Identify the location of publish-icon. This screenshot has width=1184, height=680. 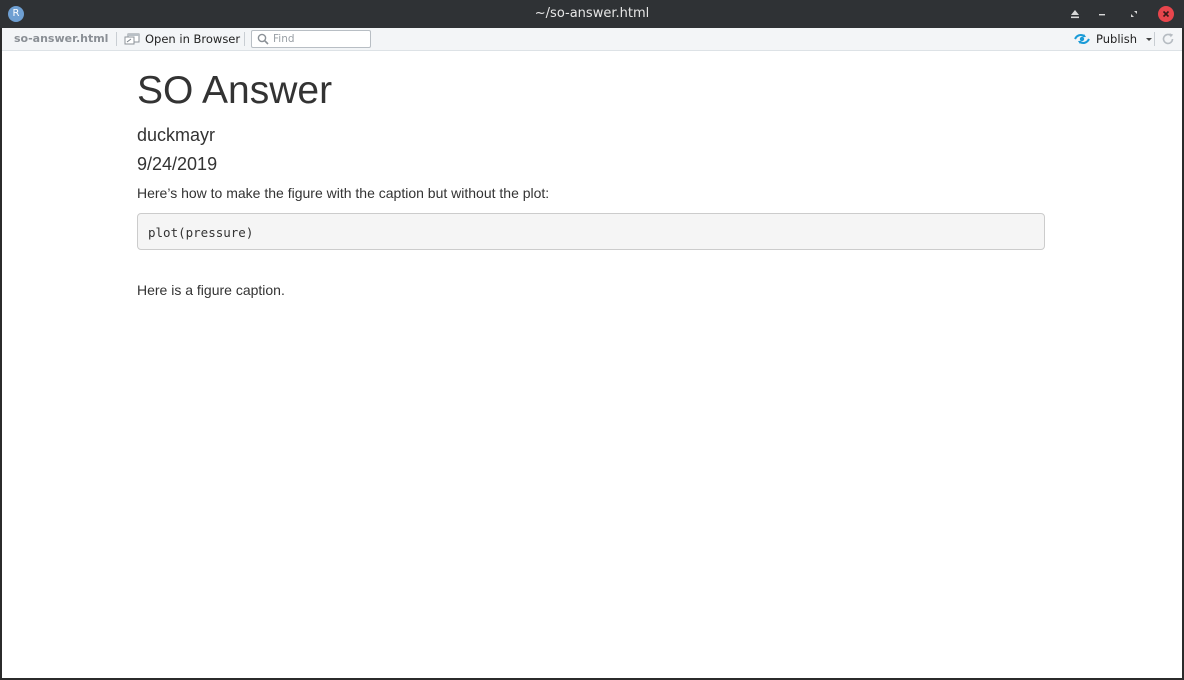
(1082, 39).